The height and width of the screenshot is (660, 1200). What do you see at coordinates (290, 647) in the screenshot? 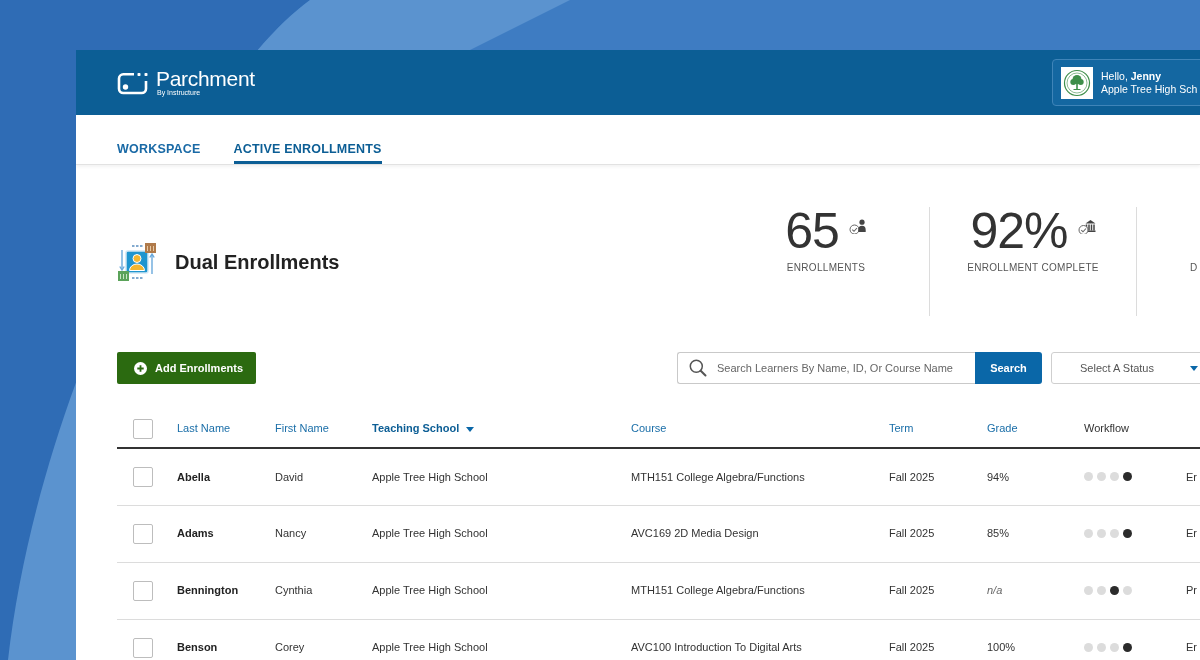
I see `first-name-text: Corey` at bounding box center [290, 647].